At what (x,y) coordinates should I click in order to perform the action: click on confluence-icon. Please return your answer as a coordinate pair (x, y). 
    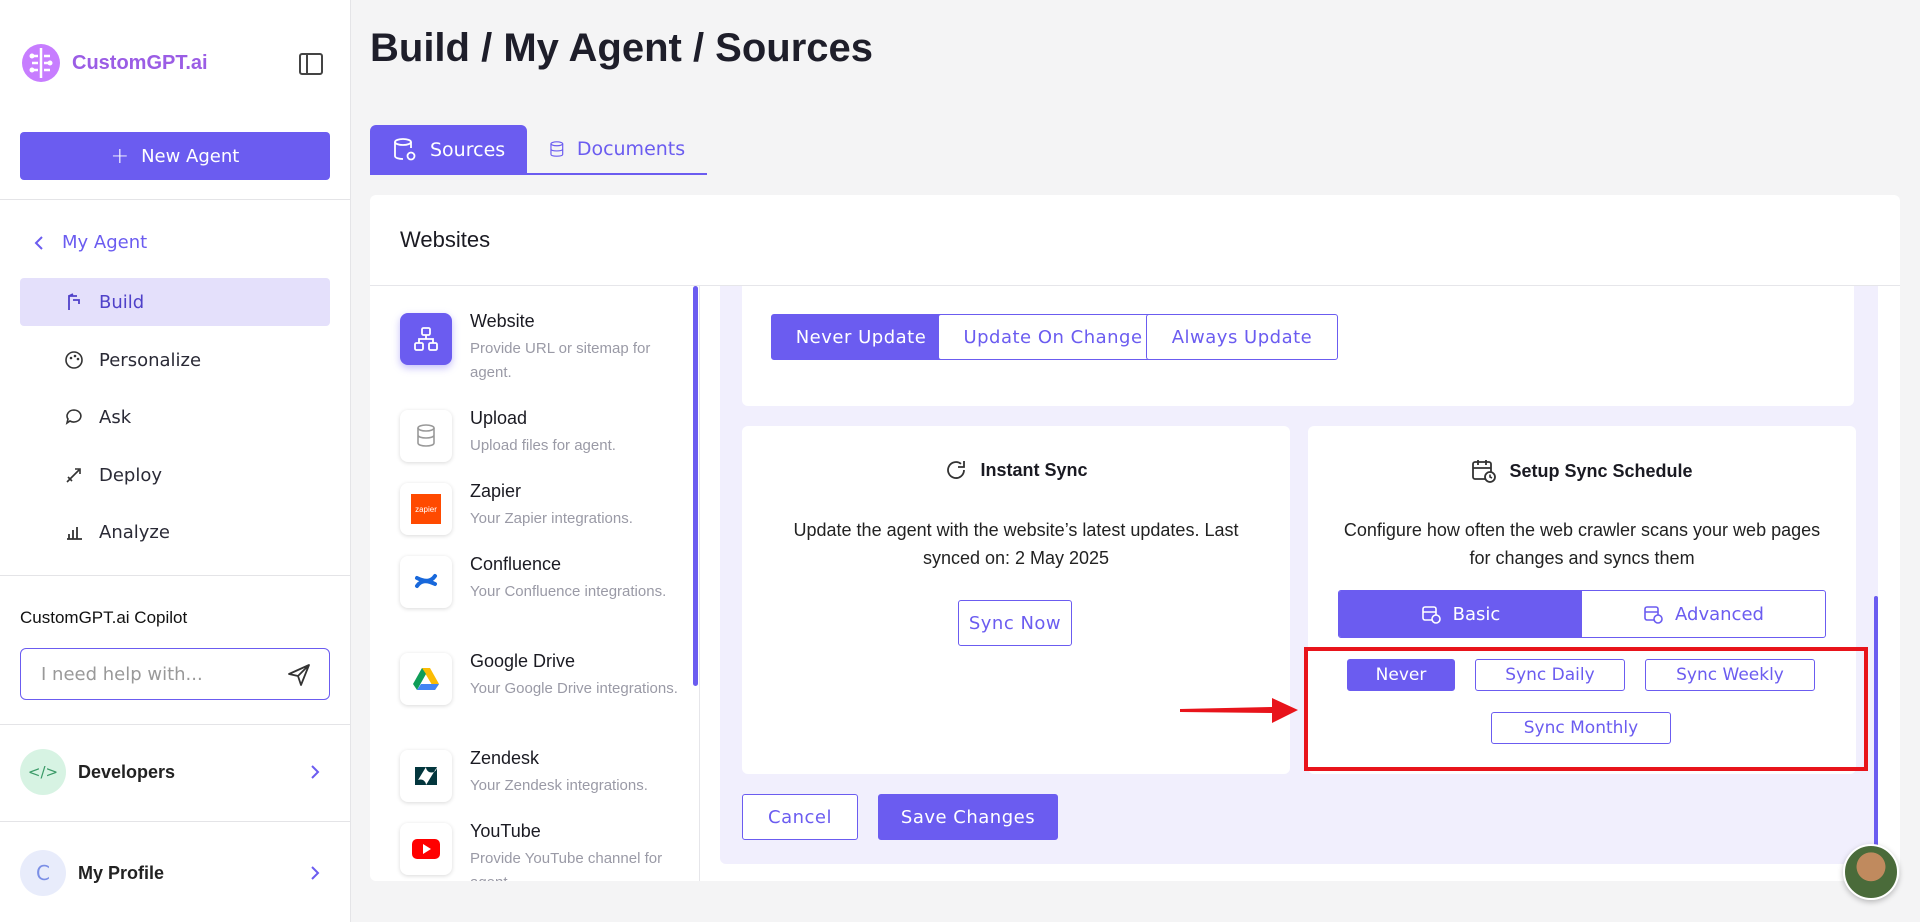
    Looking at the image, I should click on (426, 582).